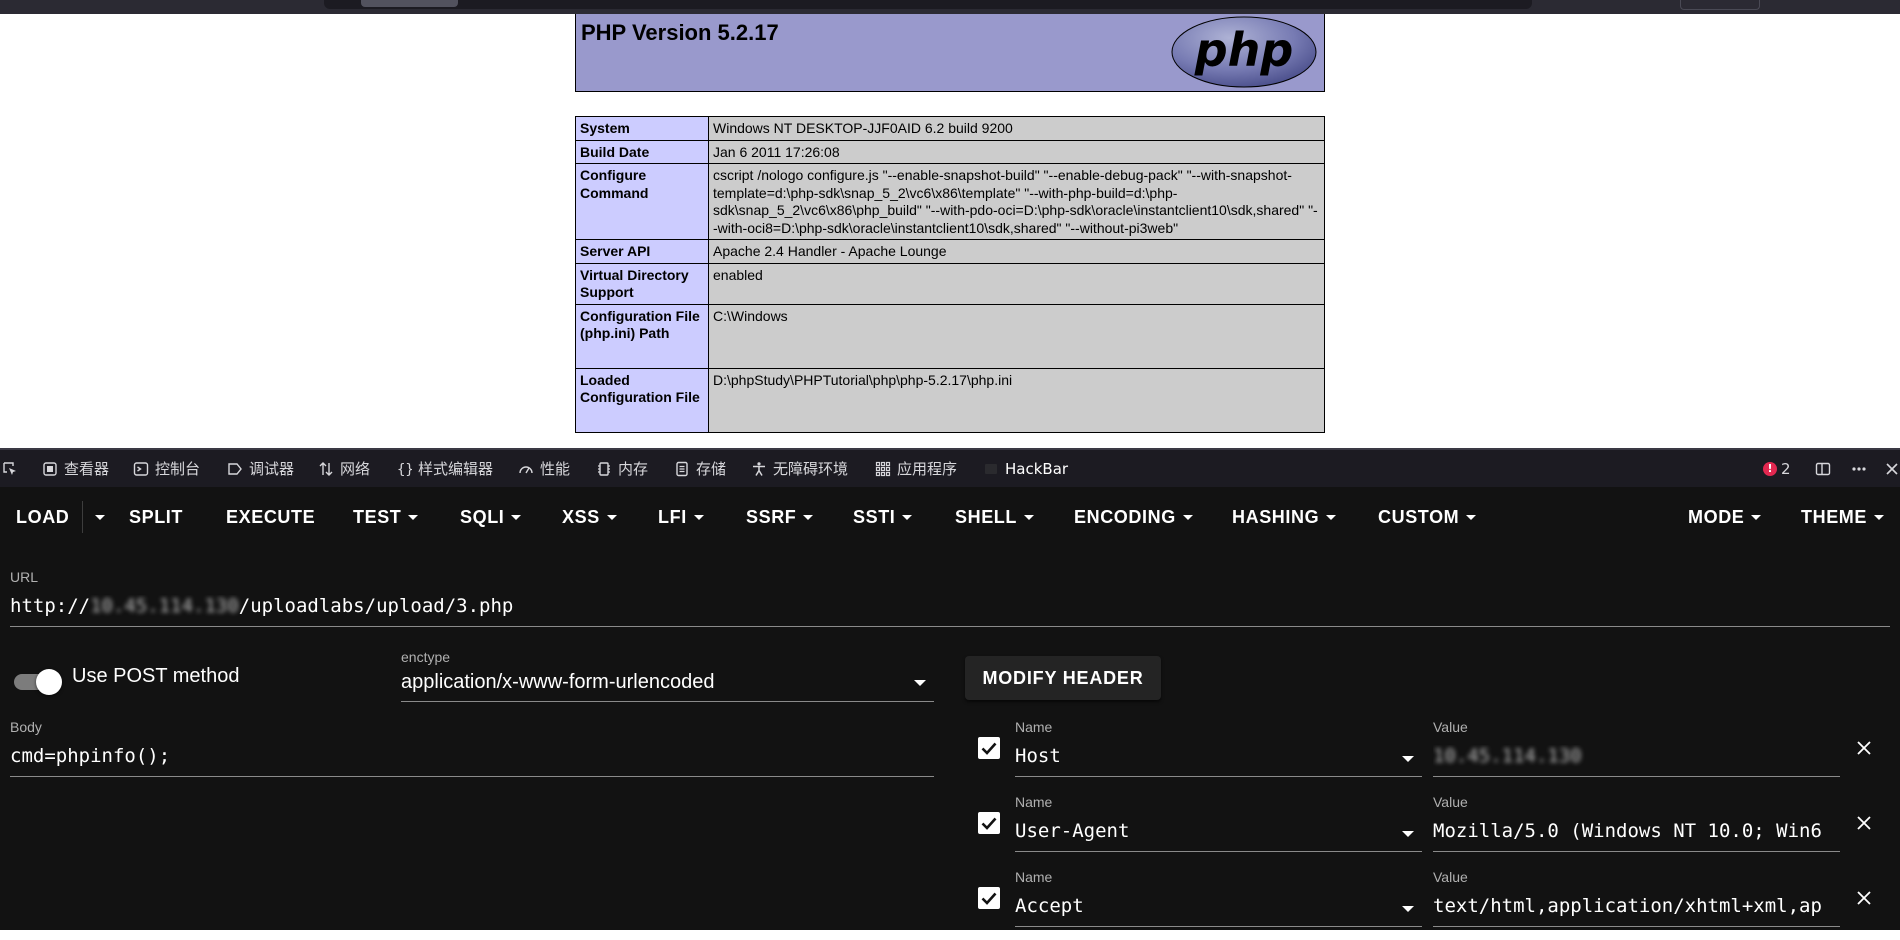 This screenshot has width=1900, height=940. Describe the element at coordinates (1276, 516) in the screenshot. I see `menu-label: HASHING` at that location.